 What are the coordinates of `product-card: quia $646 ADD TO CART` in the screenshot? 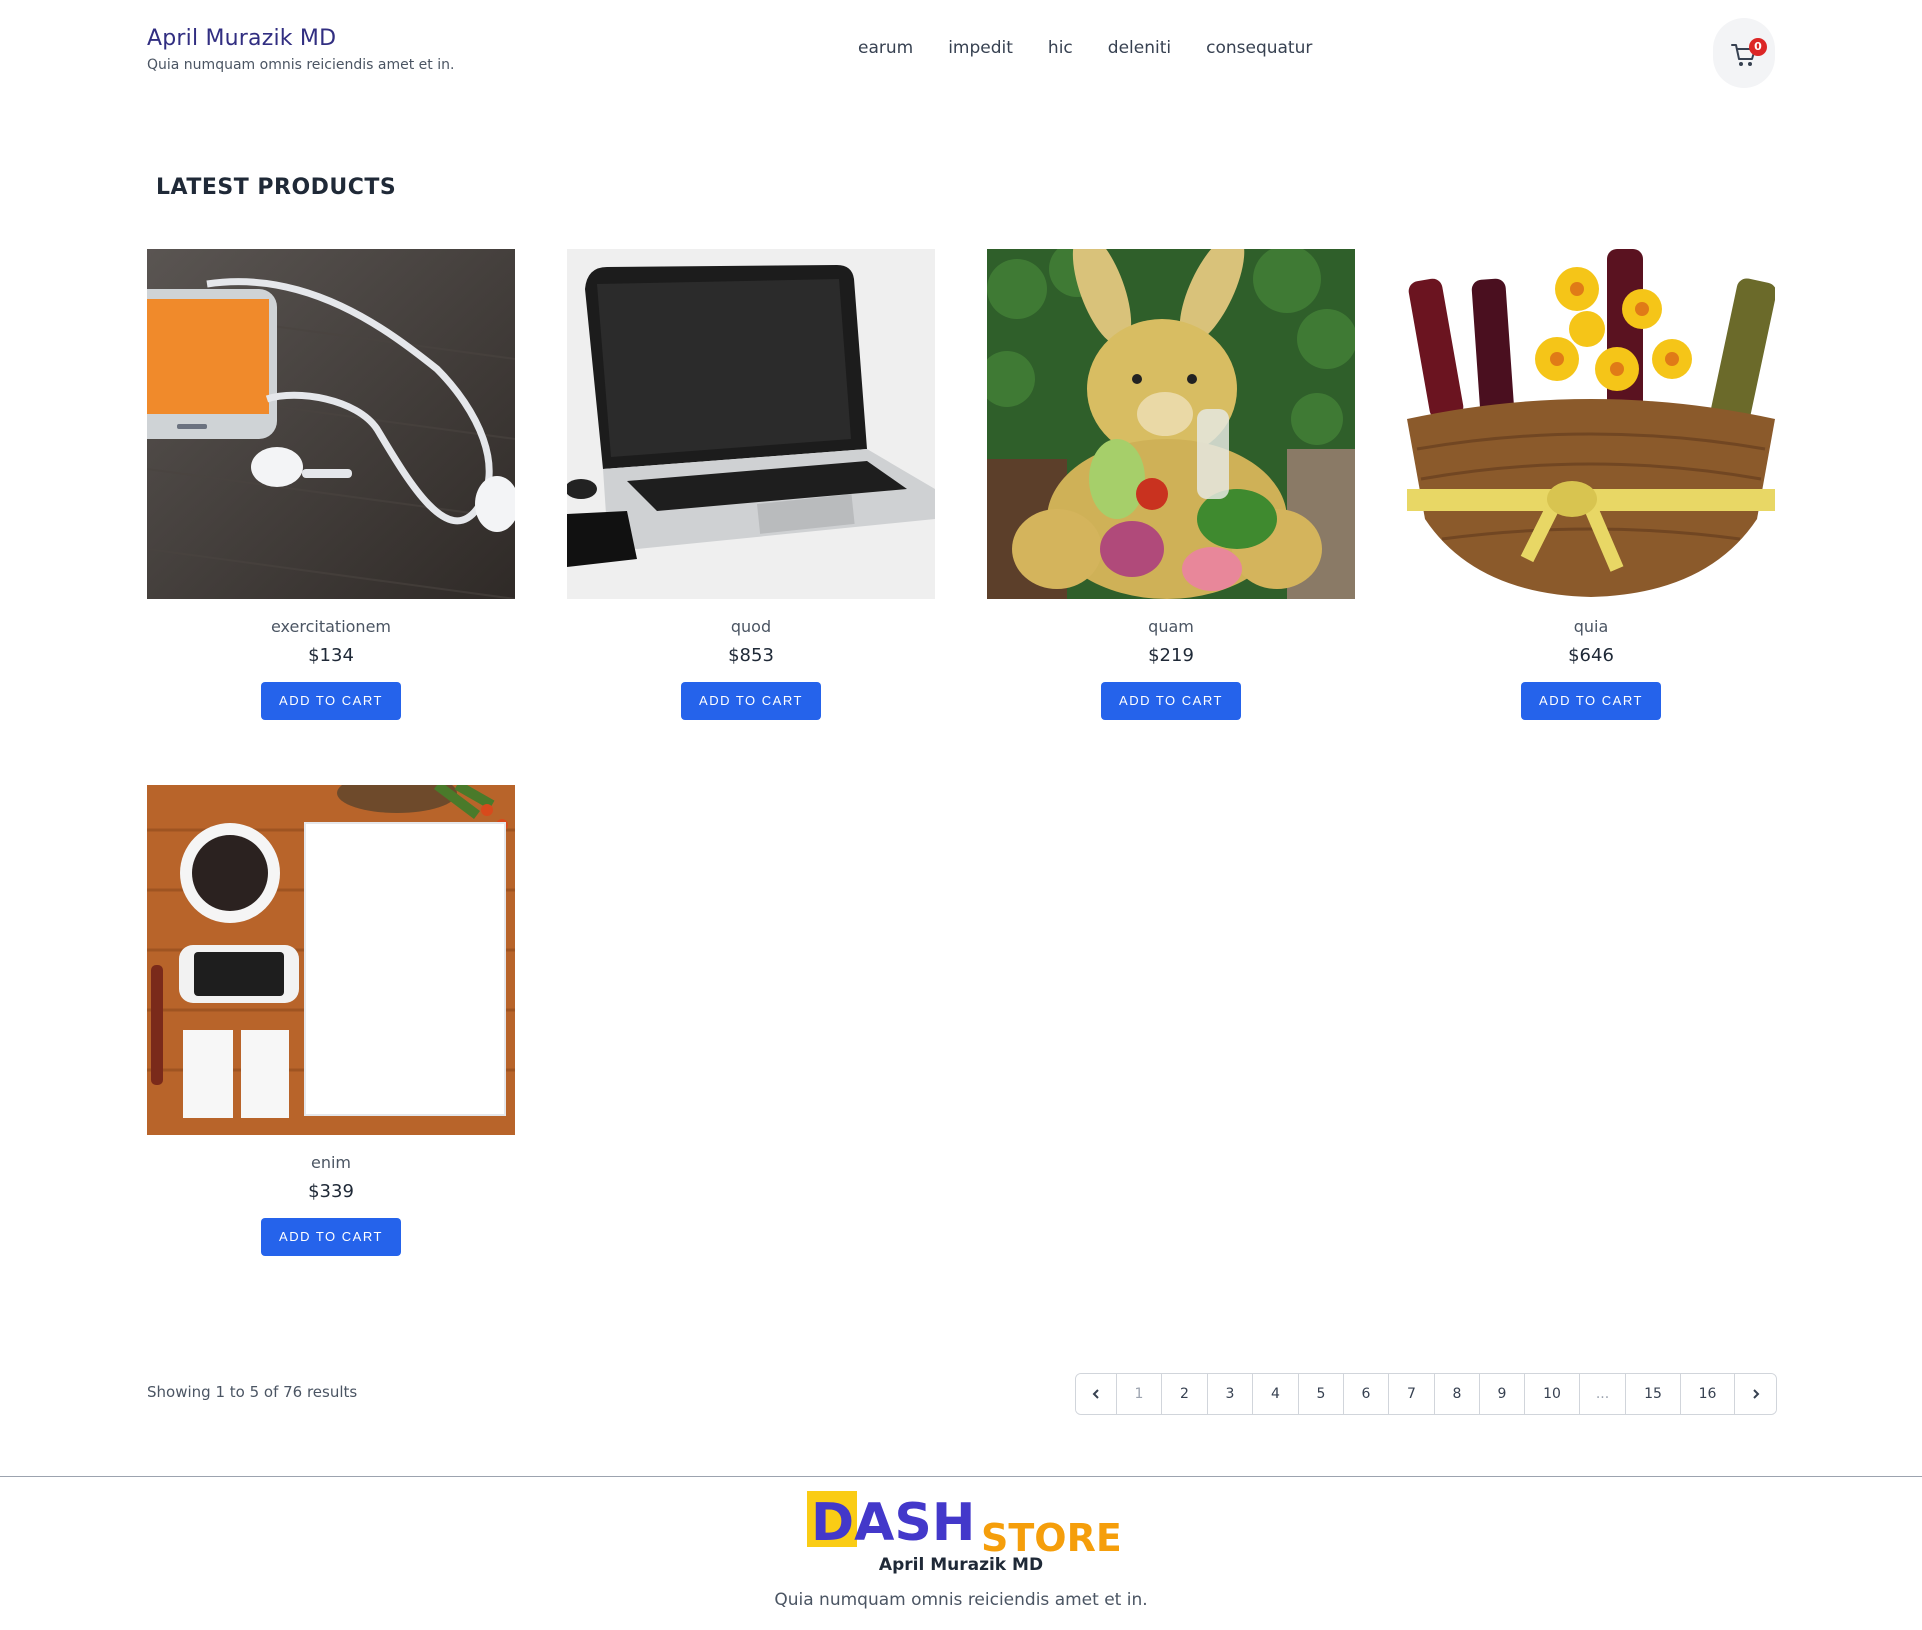 It's located at (1591, 484).